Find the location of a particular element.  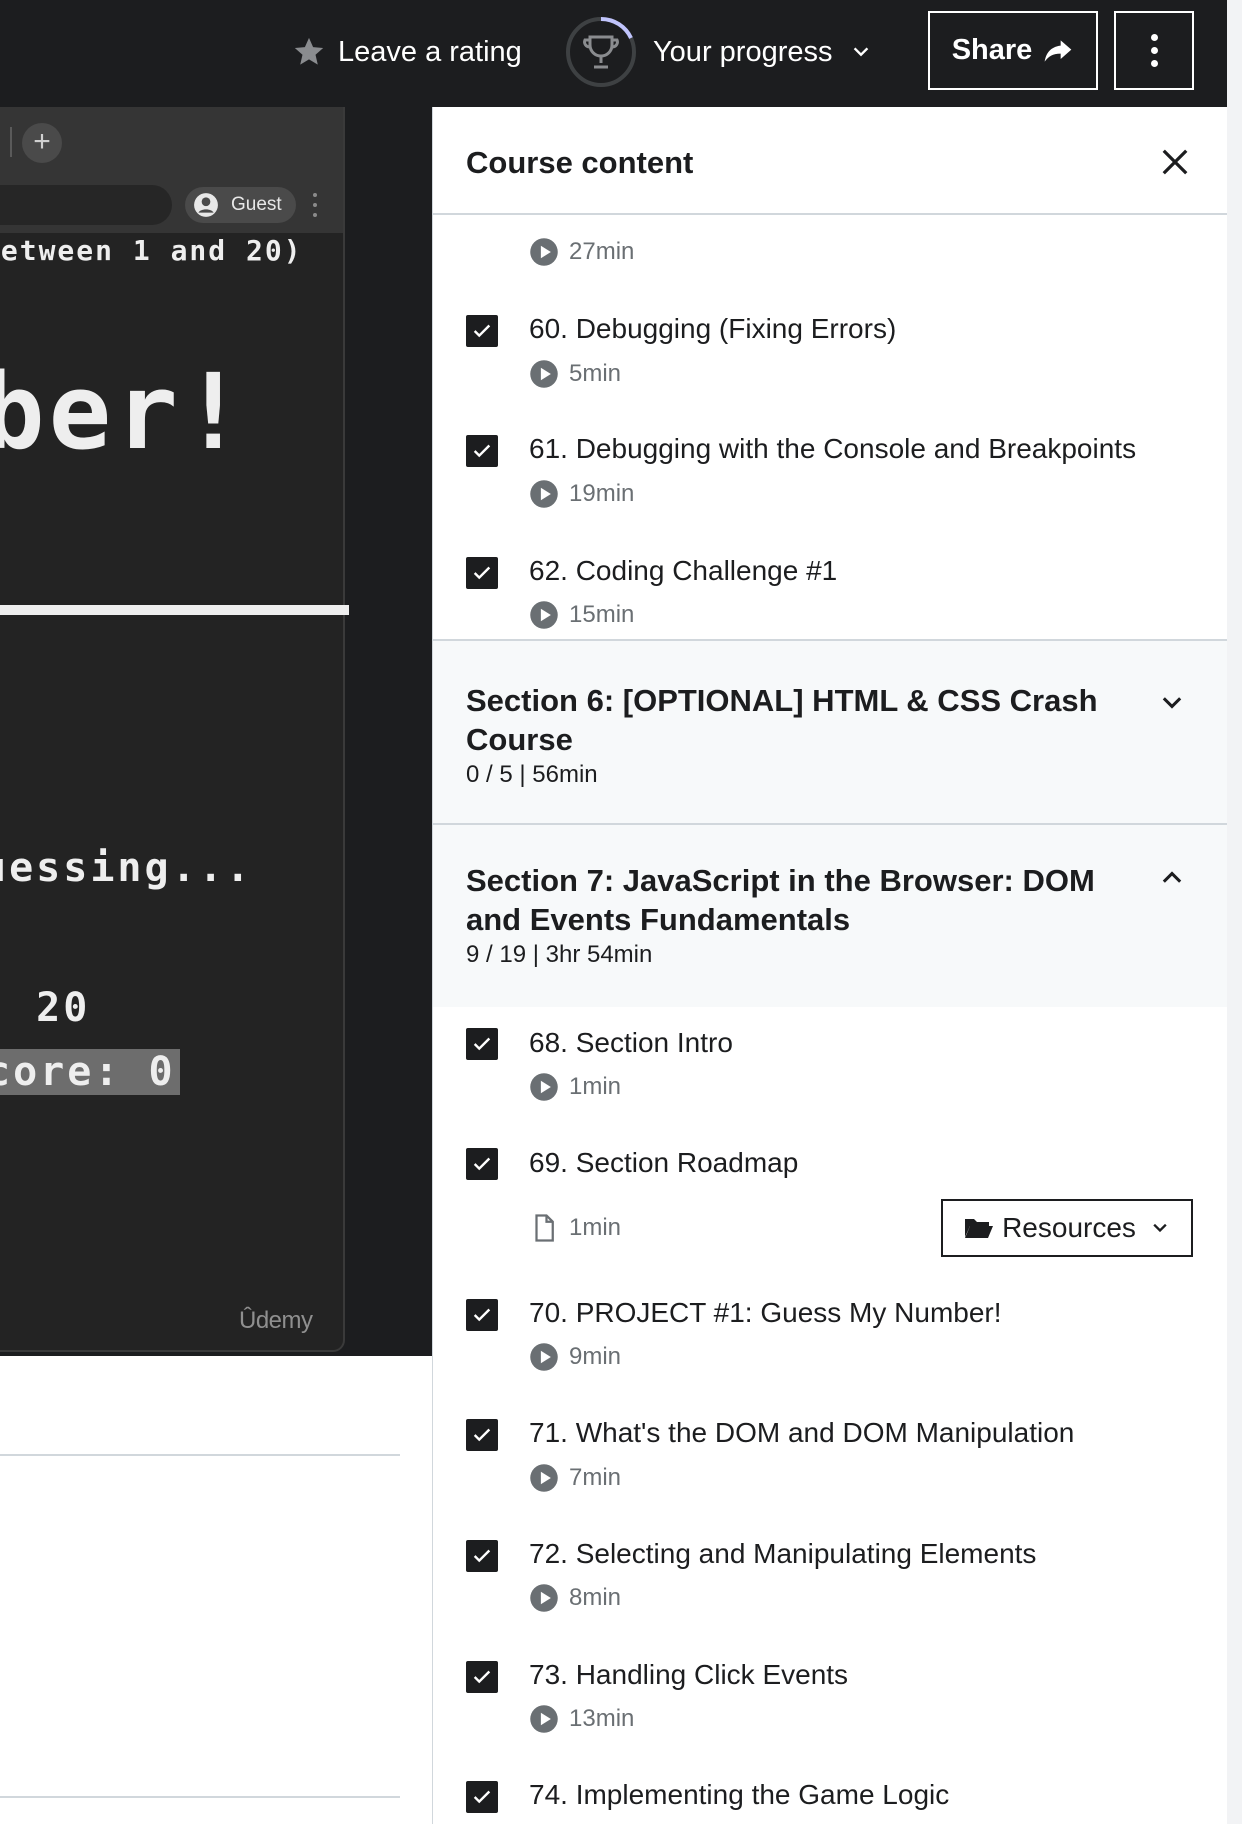

lecture-meta: 1min is located at coordinates (575, 1087).